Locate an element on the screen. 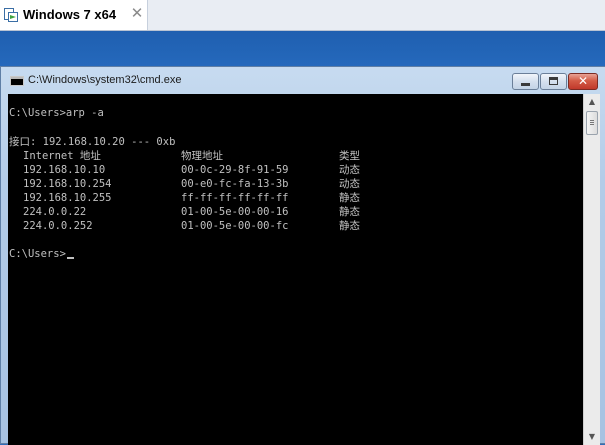 The width and height of the screenshot is (605, 445). row-ip: 192.168.10.10 is located at coordinates (64, 170).